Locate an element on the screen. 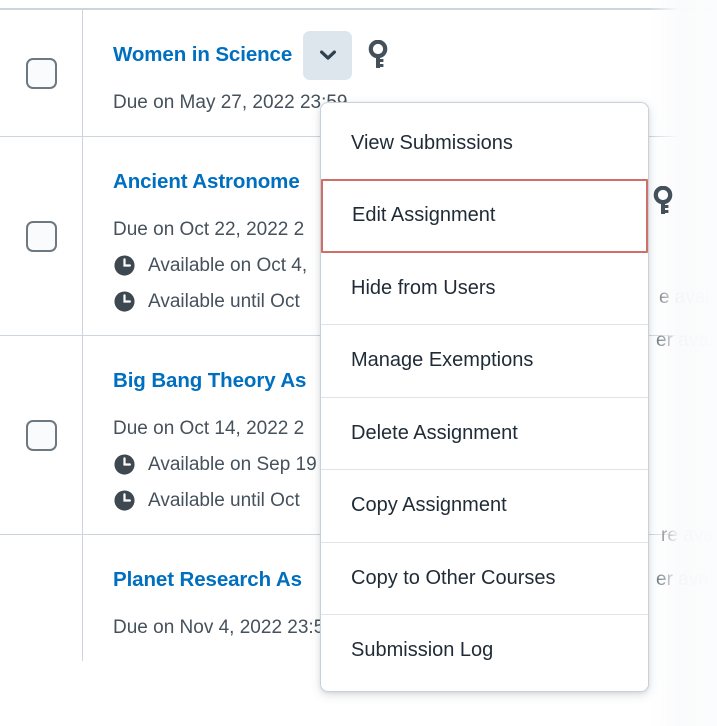 The width and height of the screenshot is (717, 726). menu-item-submission-log: Submission Log is located at coordinates (484, 650).